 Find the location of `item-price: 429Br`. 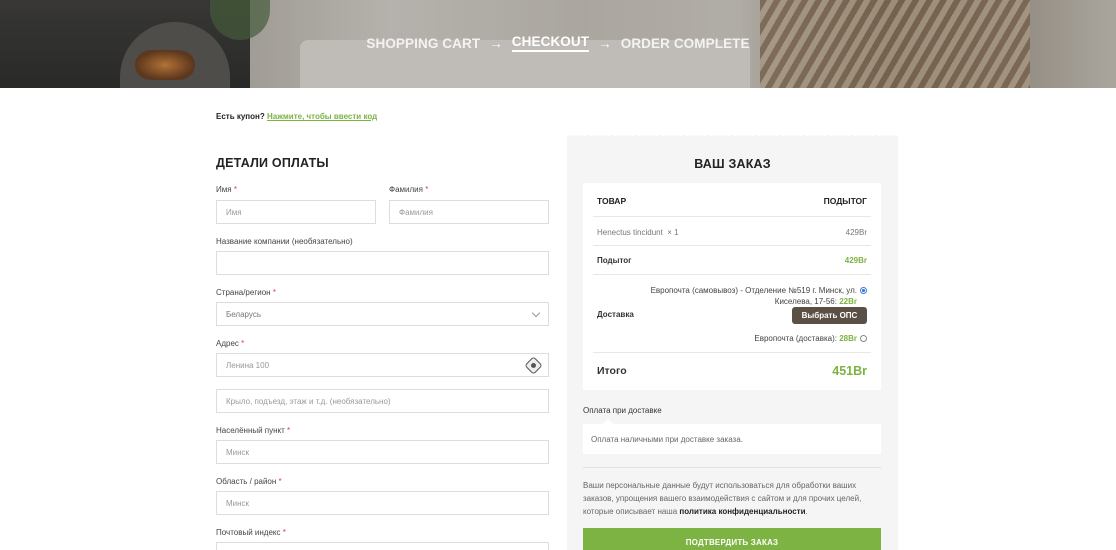

item-price: 429Br is located at coordinates (856, 232).